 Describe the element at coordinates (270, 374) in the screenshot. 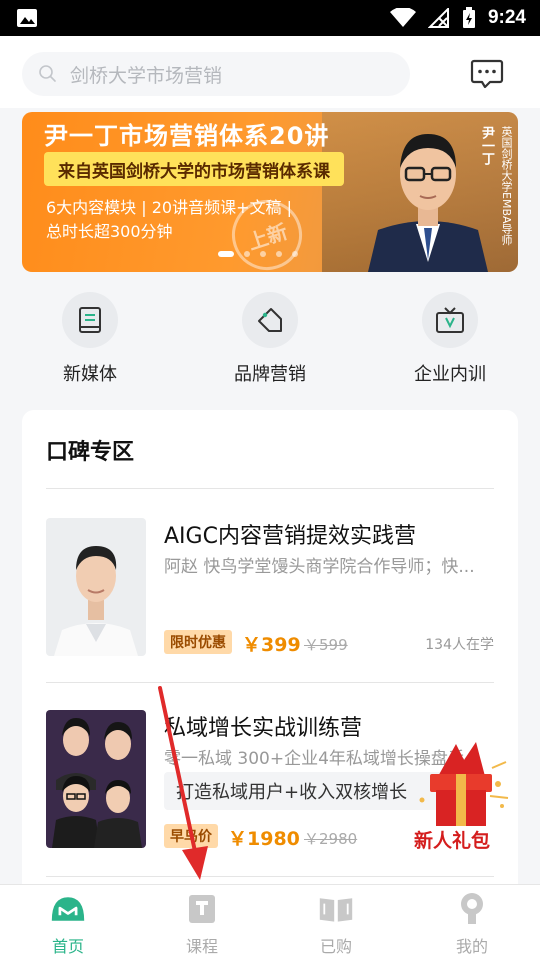

I see `category-label: 品牌营销` at that location.